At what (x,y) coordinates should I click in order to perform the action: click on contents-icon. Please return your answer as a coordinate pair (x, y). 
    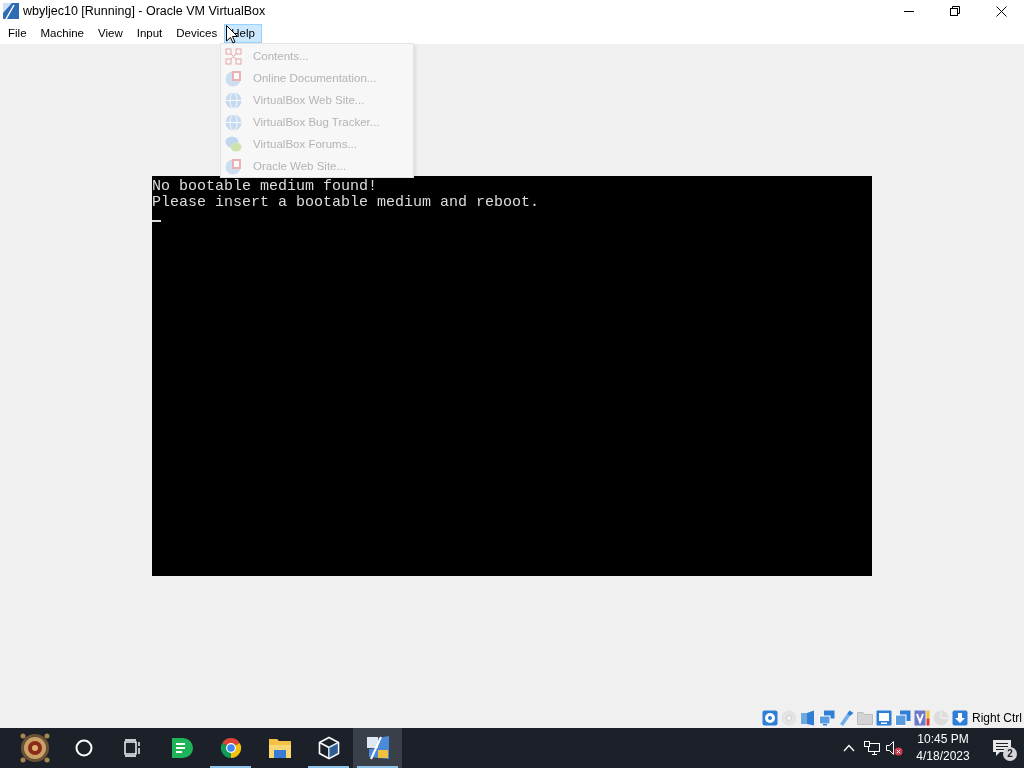
    Looking at the image, I should click on (233, 56).